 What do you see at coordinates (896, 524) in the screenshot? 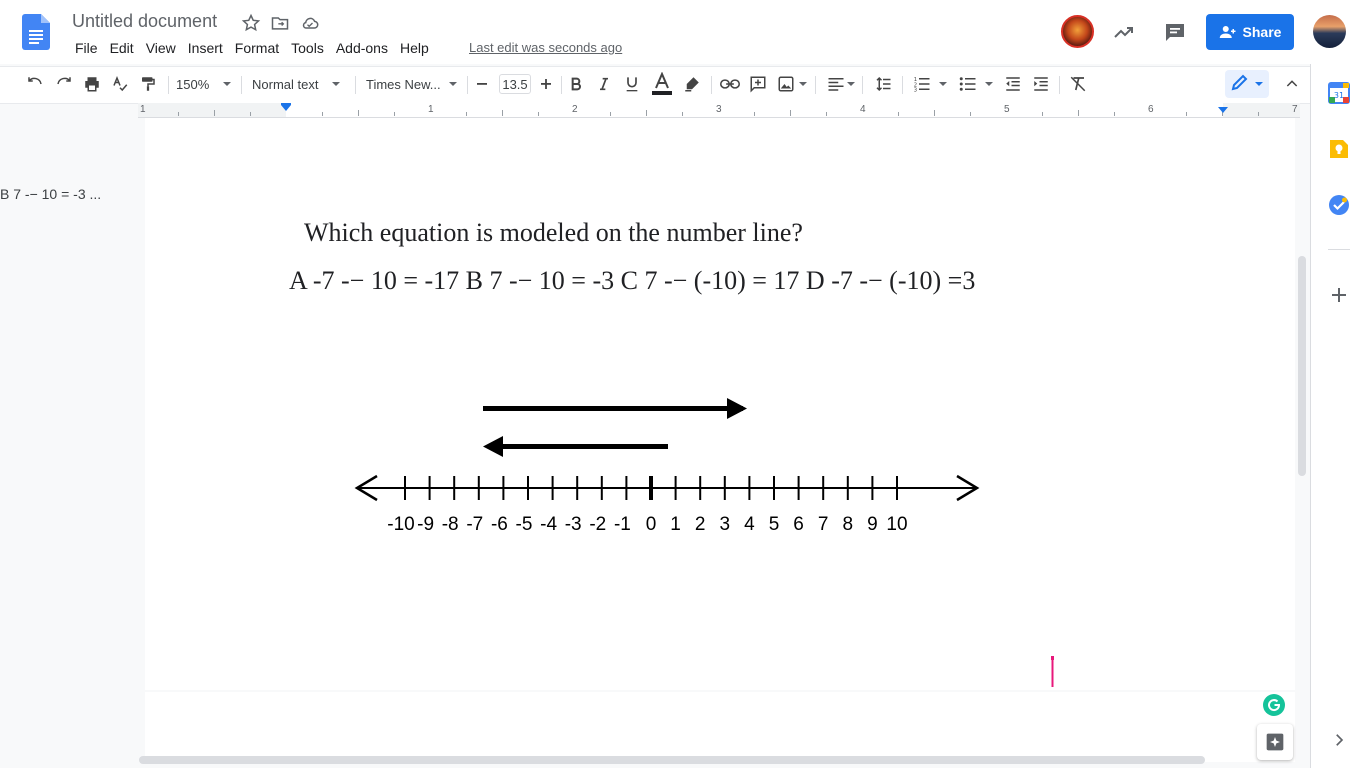
I see `number-line-label: 10` at bounding box center [896, 524].